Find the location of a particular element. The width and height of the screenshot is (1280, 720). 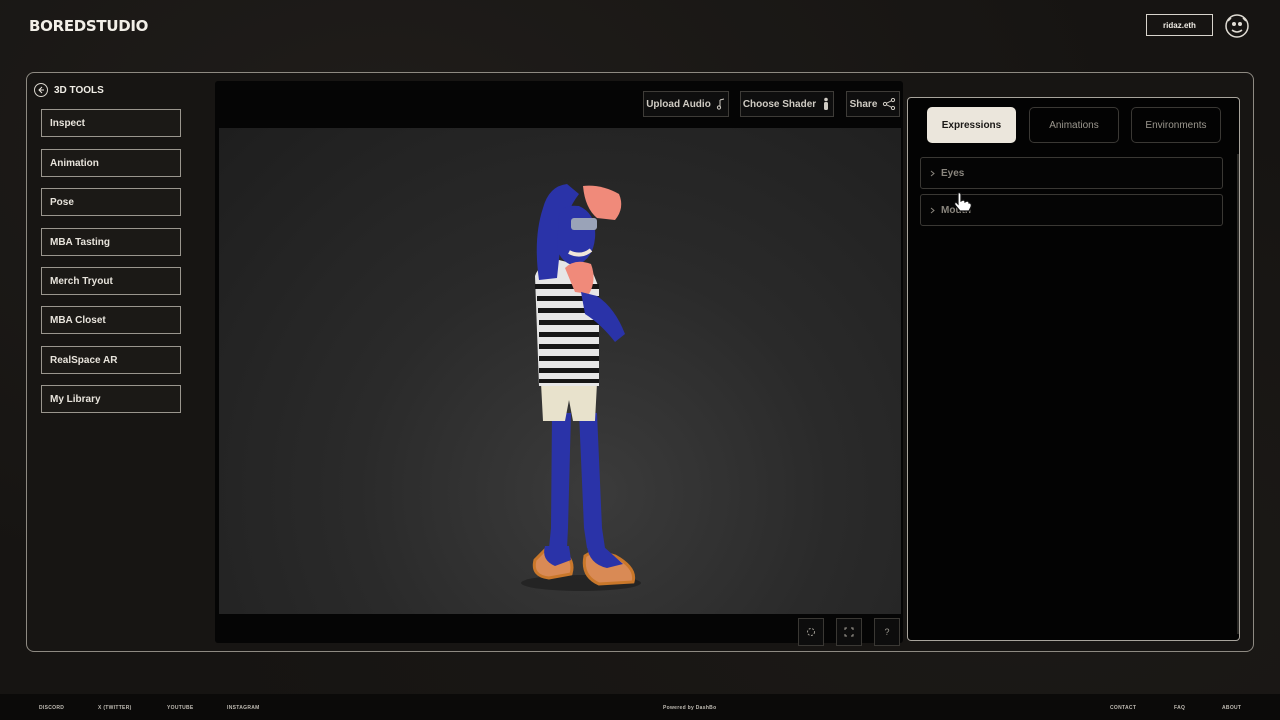

upload-audio-button: Upload Audio is located at coordinates (686, 104).